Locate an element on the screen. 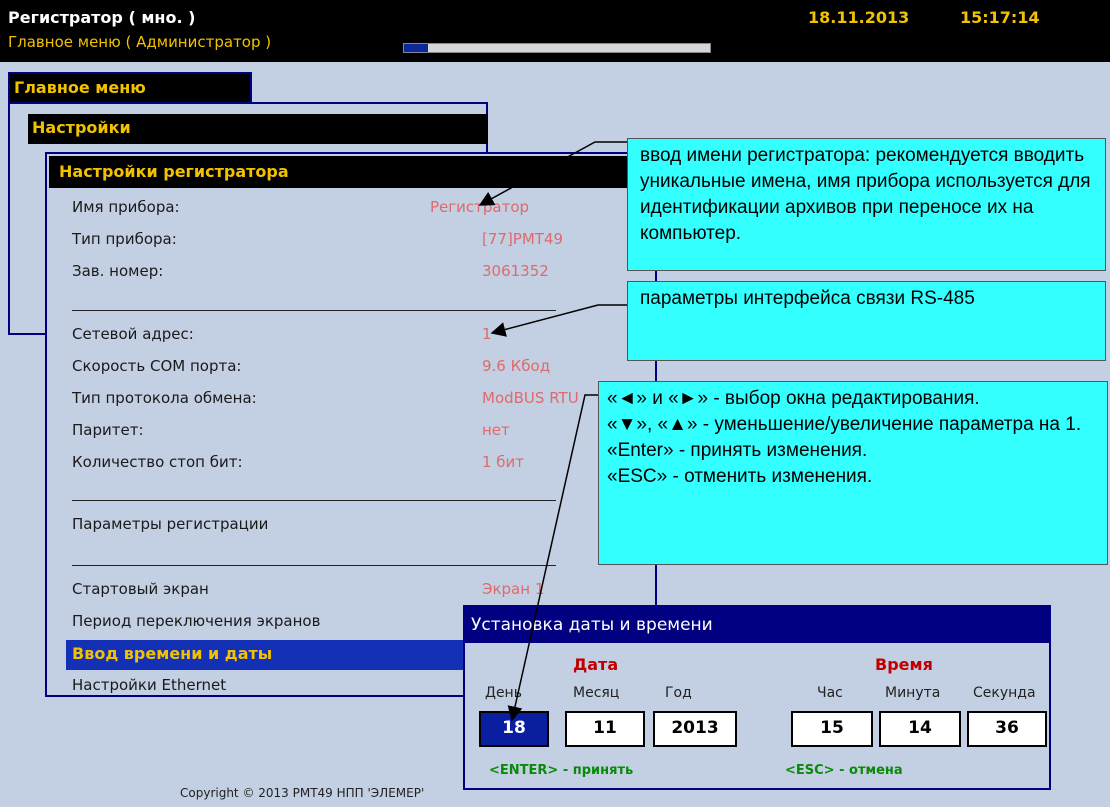 Image resolution: width=1110 pixels, height=807 pixels. arrow-to-net-address is located at coordinates (558, 320).